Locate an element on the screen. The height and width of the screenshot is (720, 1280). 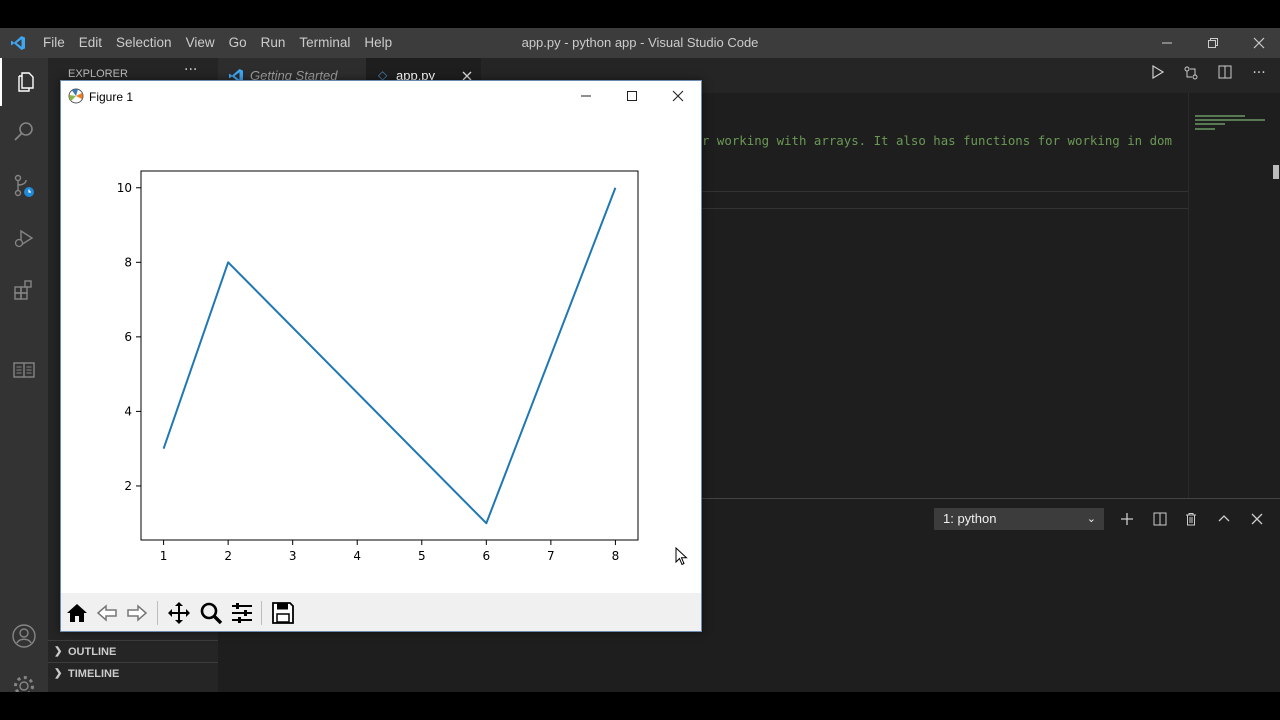
outline-section: ❯ OUTLINE is located at coordinates (133, 651).